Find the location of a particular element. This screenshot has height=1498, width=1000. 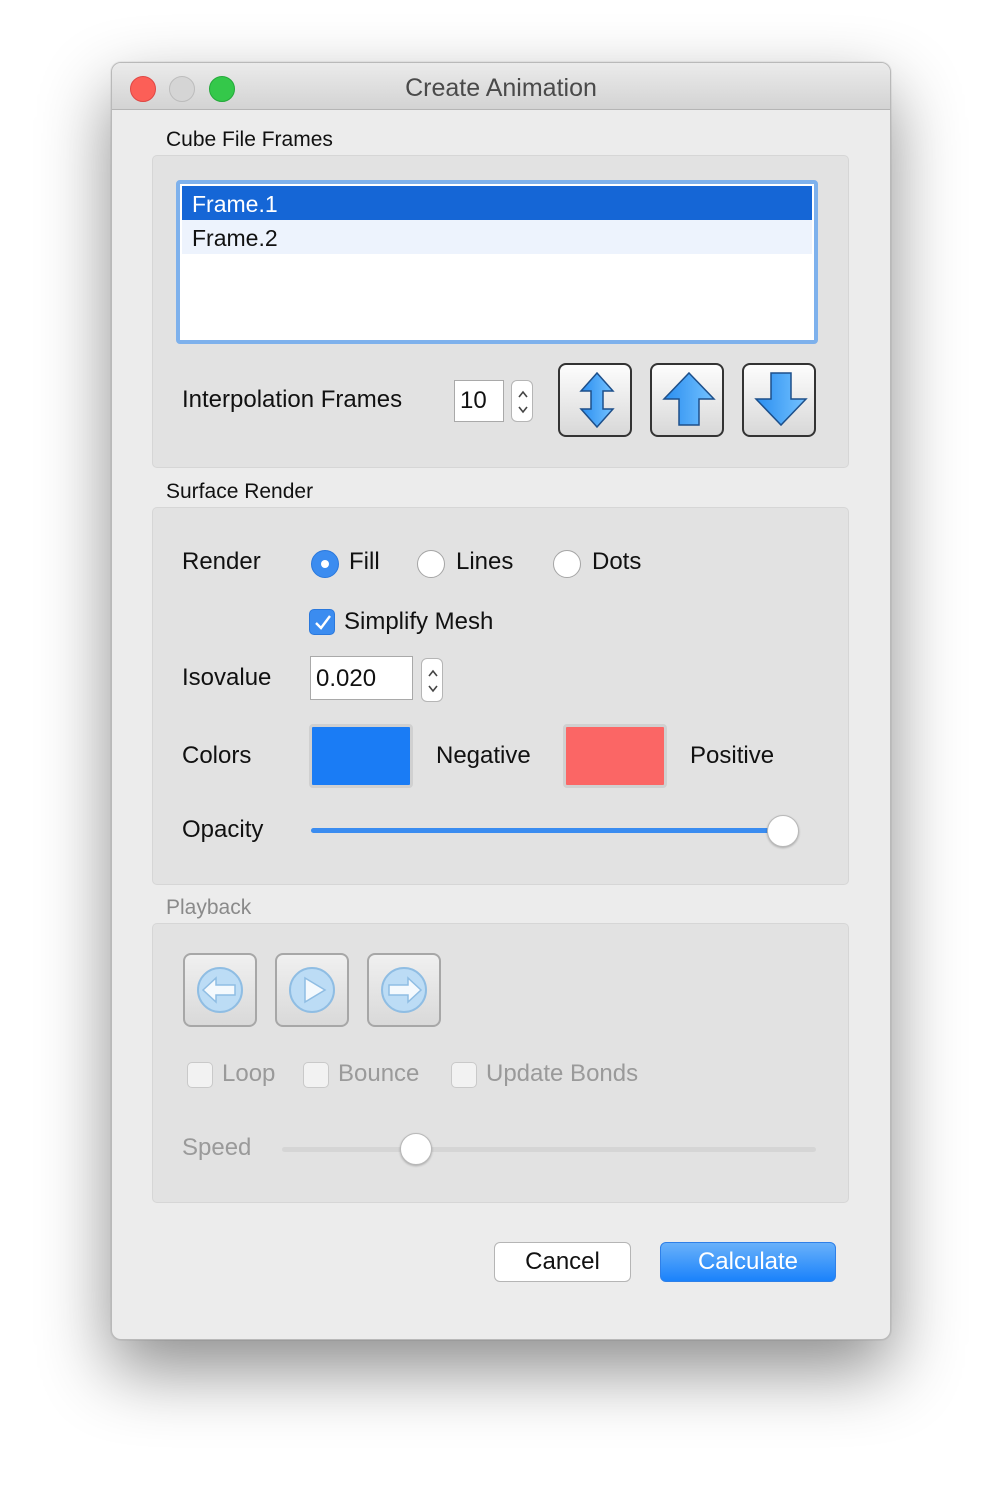

loop-checkbox is located at coordinates (200, 1075).